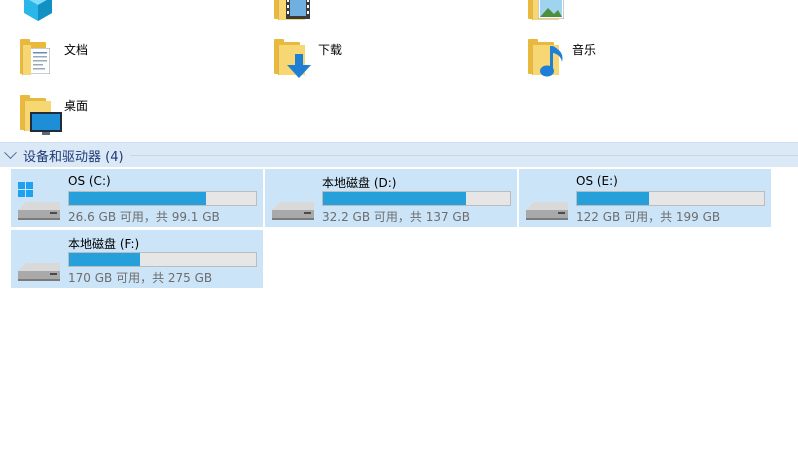 Image resolution: width=798 pixels, height=454 pixels. What do you see at coordinates (359, 183) in the screenshot?
I see `drive-name: 本地磁盘 (D:)` at bounding box center [359, 183].